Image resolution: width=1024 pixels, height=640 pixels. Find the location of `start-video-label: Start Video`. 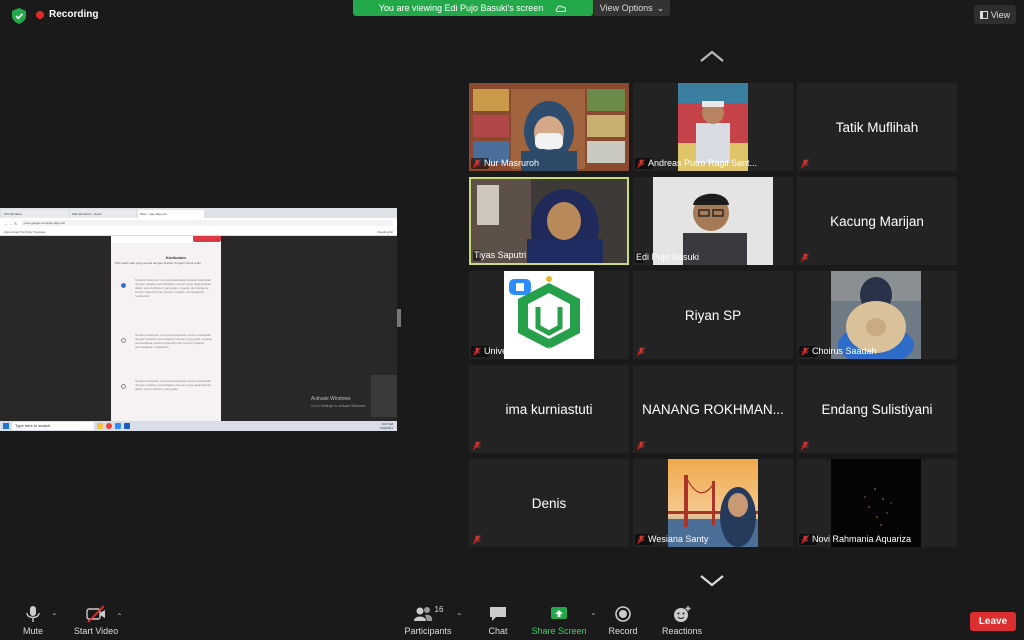

start-video-label: Start Video is located at coordinates (96, 631).